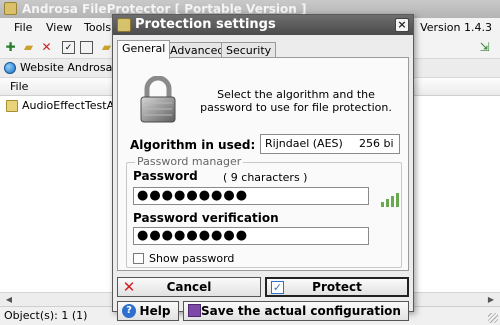 The height and width of the screenshot is (325, 500). I want to click on algorithm-label: Algorithm in used:, so click(193, 145).